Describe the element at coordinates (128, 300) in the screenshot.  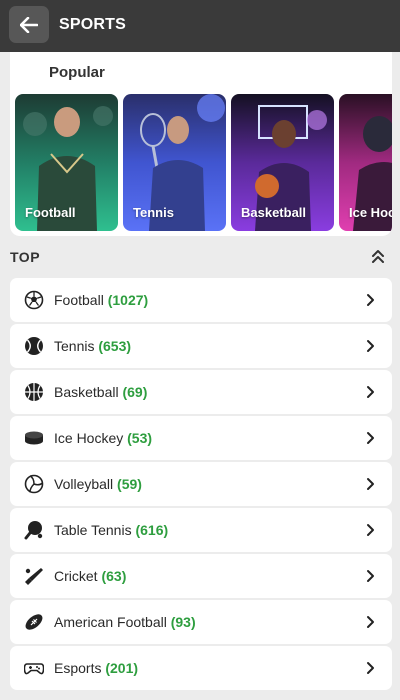
I see `event-count: (1027)` at that location.